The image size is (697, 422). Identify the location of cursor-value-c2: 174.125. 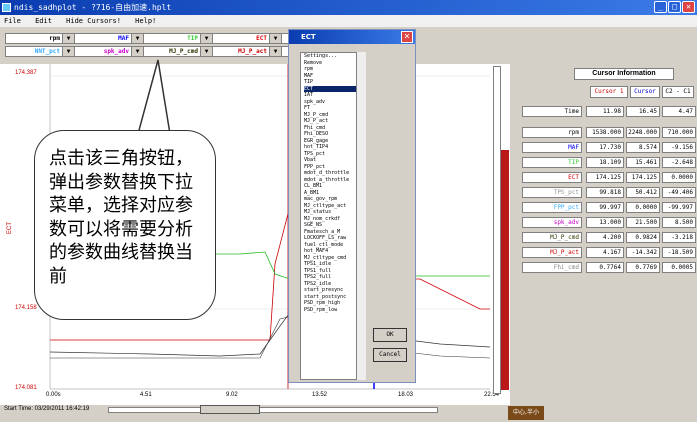
(643, 177).